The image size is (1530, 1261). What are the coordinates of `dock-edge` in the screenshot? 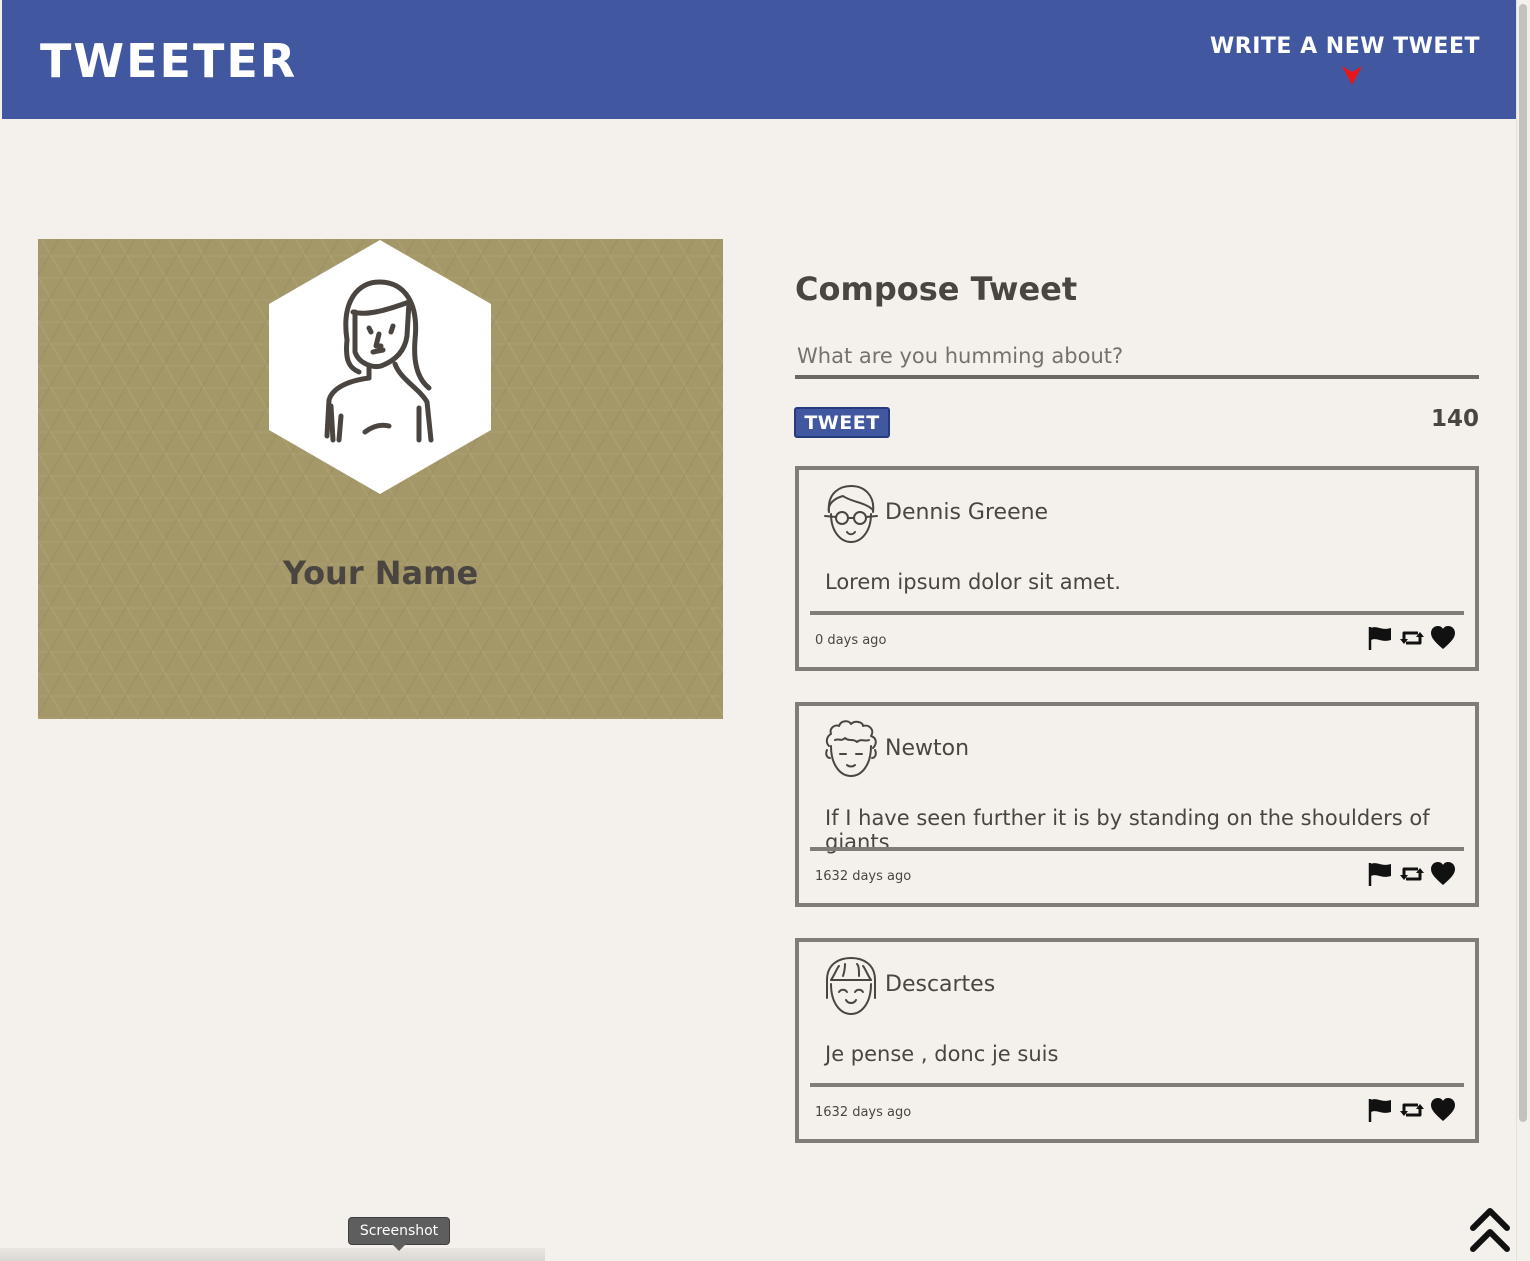 It's located at (272, 1254).